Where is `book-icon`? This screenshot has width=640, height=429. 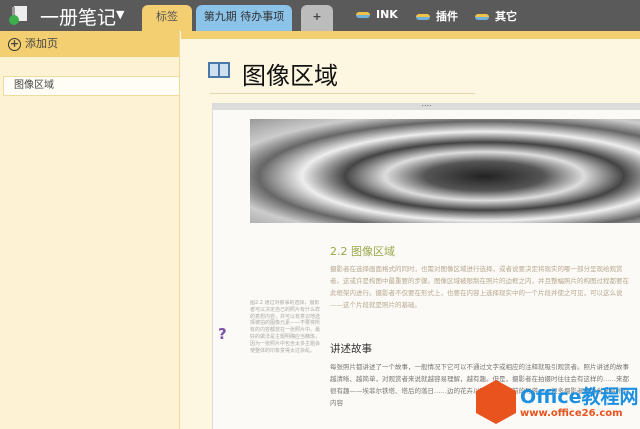
book-icon is located at coordinates (219, 70).